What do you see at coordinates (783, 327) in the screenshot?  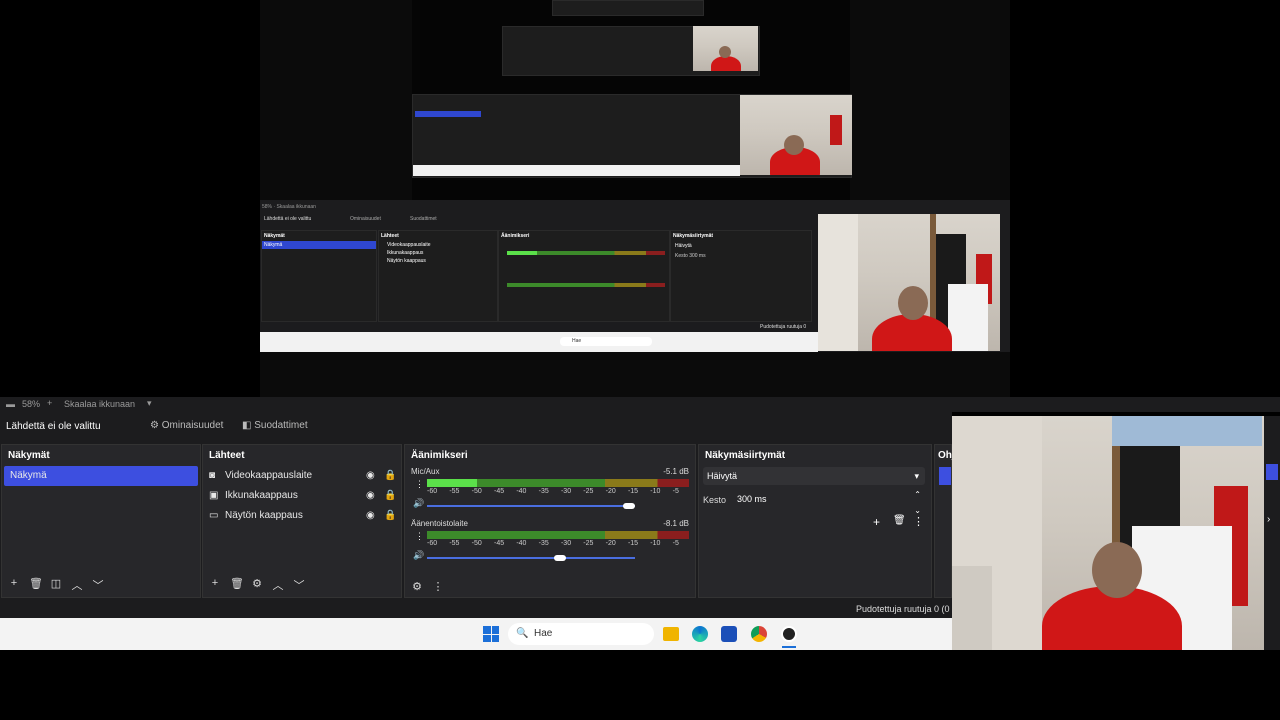 I see `nested-dropped: Pudotettuja ruutuja 0` at bounding box center [783, 327].